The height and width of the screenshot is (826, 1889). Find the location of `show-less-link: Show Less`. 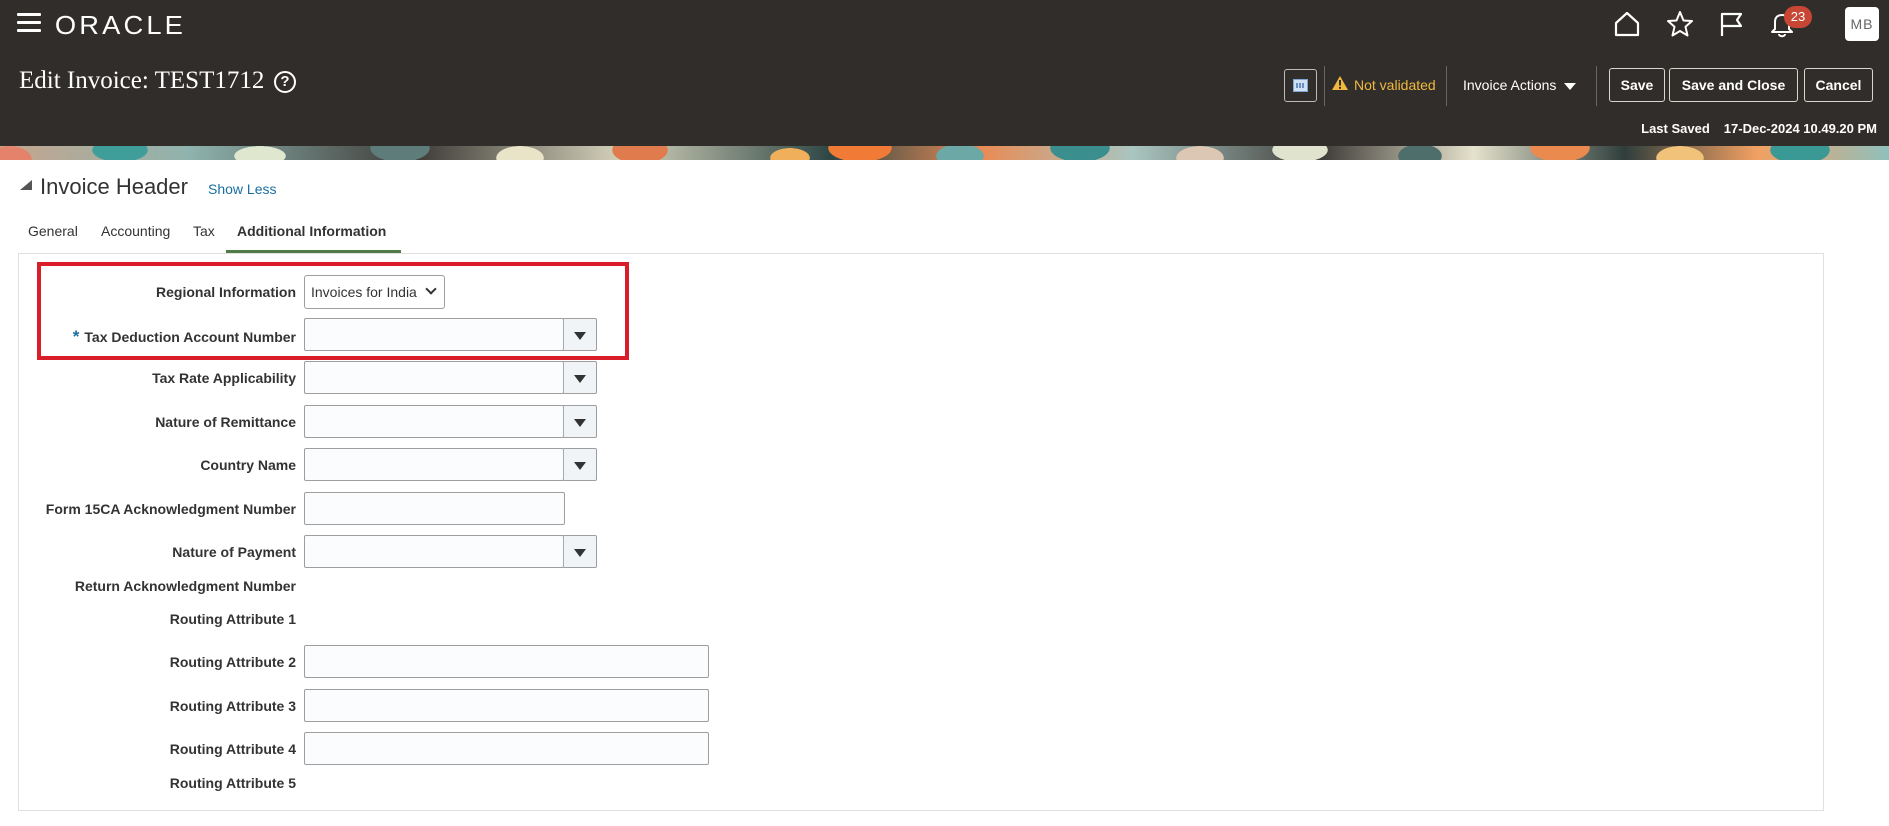

show-less-link: Show Less is located at coordinates (242, 189).